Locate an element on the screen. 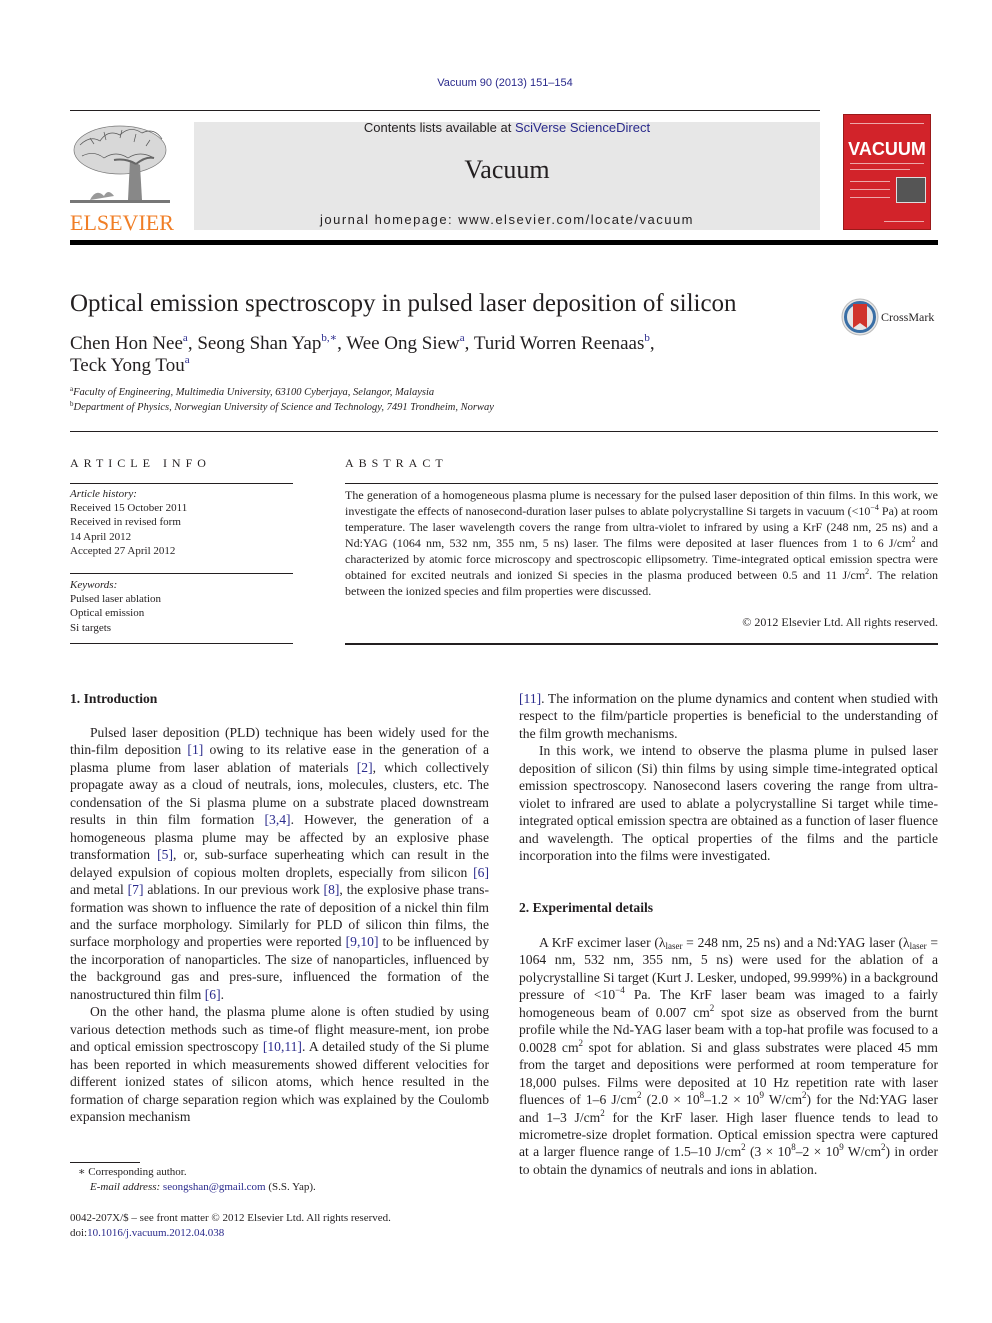  doi-link: 10.1016/j.vacuum.2012.04.038 is located at coordinates (155, 1233).